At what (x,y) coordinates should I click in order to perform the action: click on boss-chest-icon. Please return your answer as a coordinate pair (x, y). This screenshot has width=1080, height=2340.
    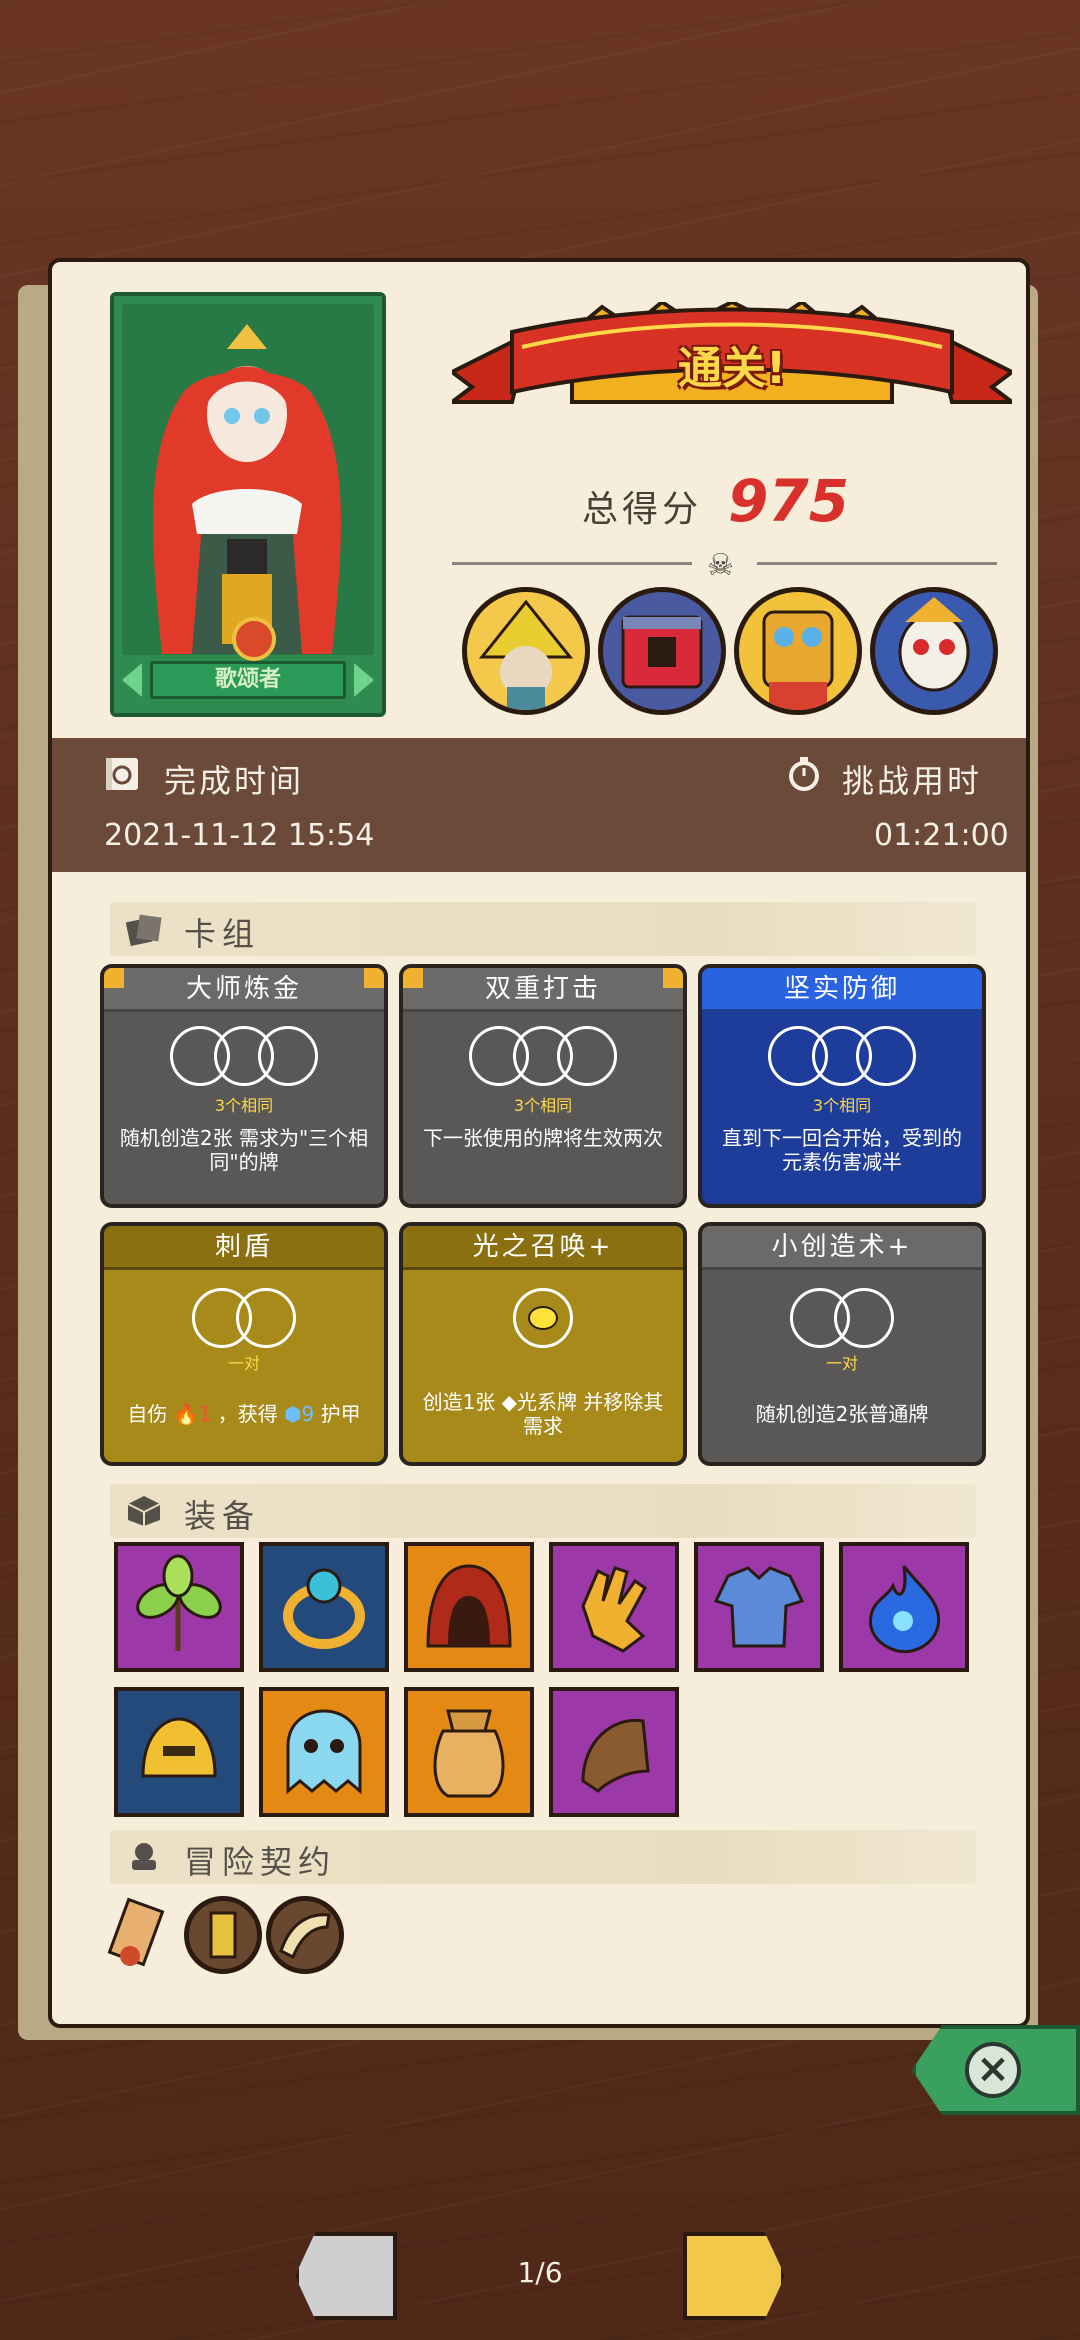
    Looking at the image, I should click on (662, 651).